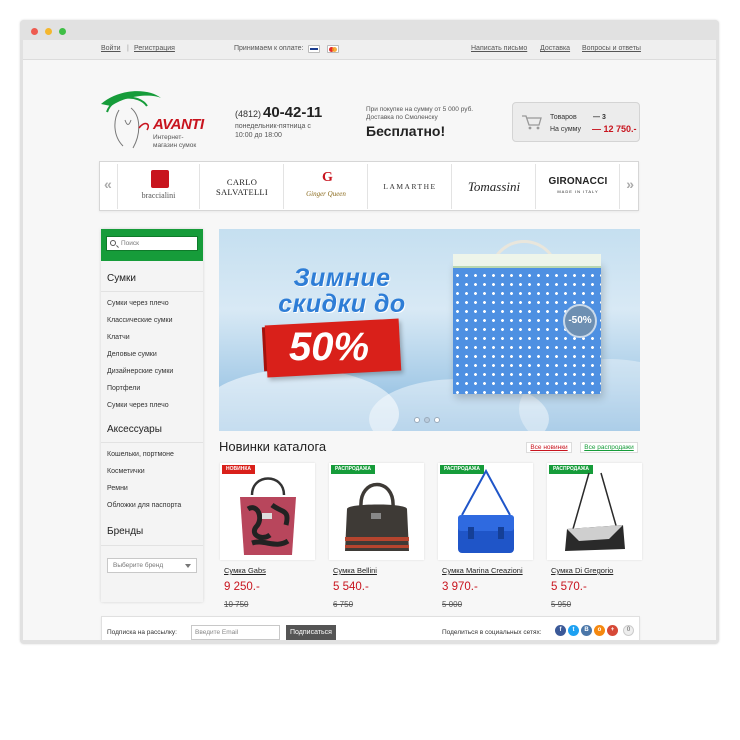 The height and width of the screenshot is (740, 740). Describe the element at coordinates (154, 48) in the screenshot. I see `register-link: Регистрация` at that location.